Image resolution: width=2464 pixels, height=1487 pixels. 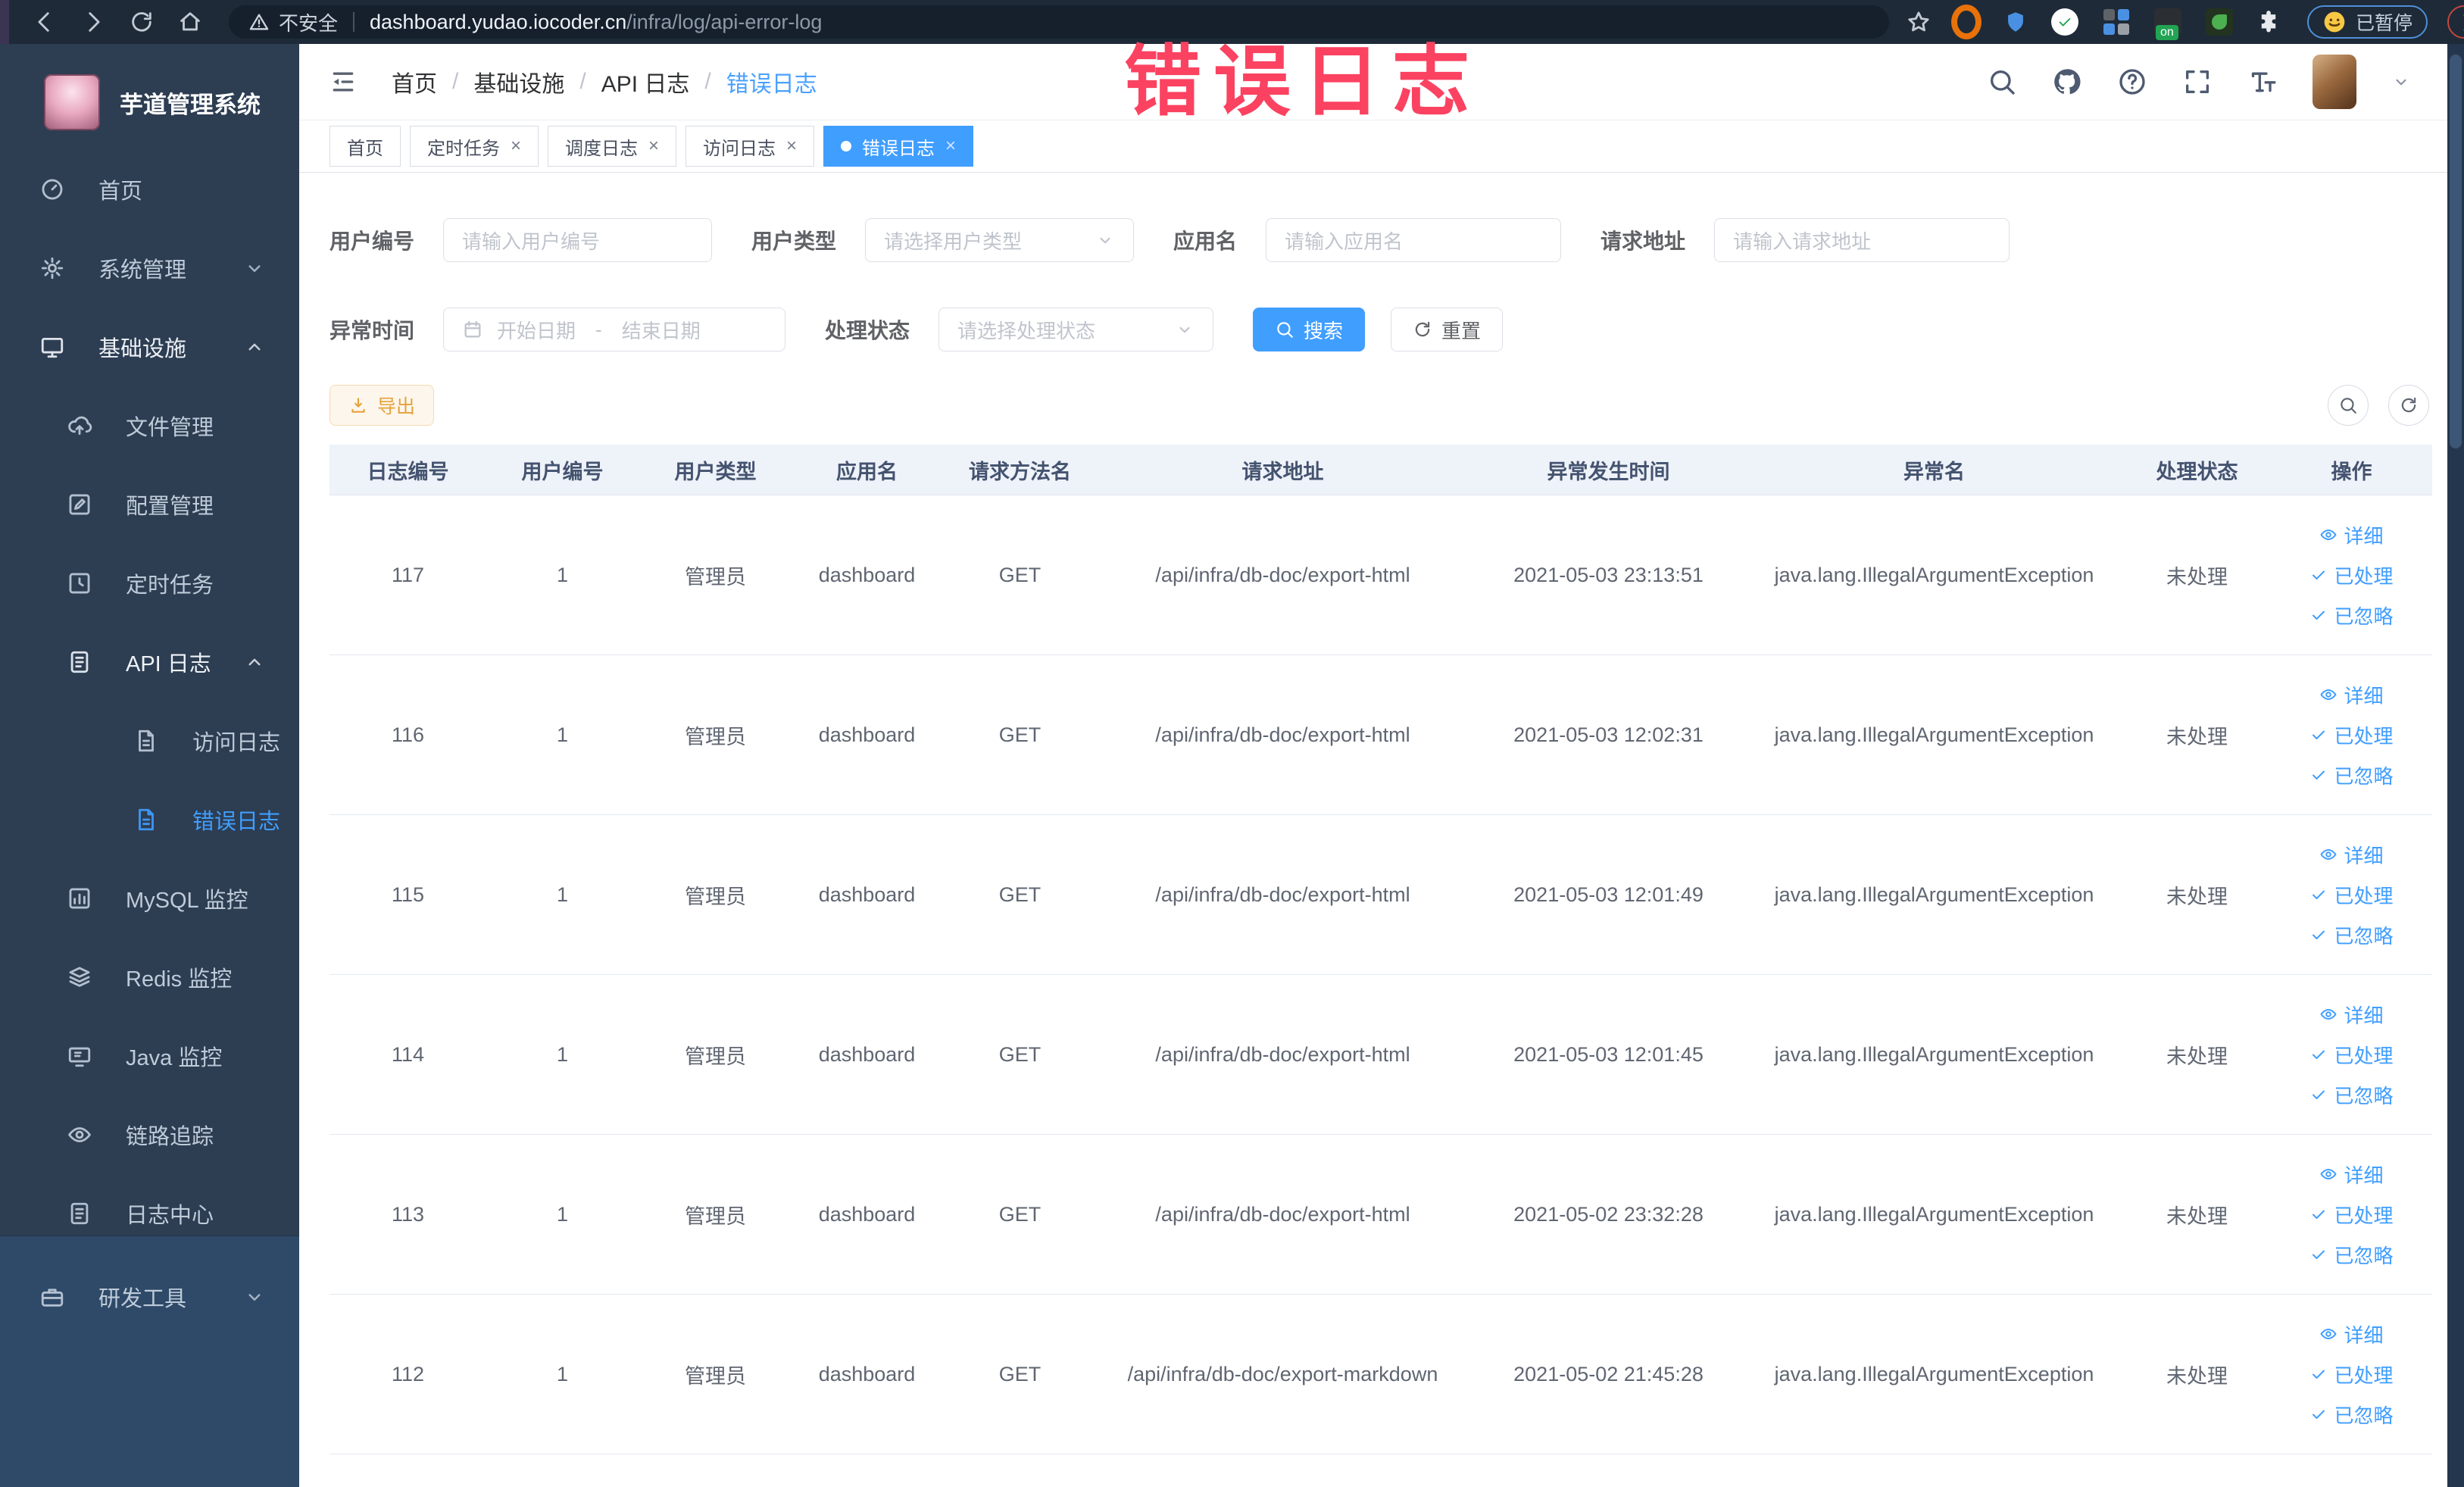 I want to click on forward-icon, so click(x=93, y=22).